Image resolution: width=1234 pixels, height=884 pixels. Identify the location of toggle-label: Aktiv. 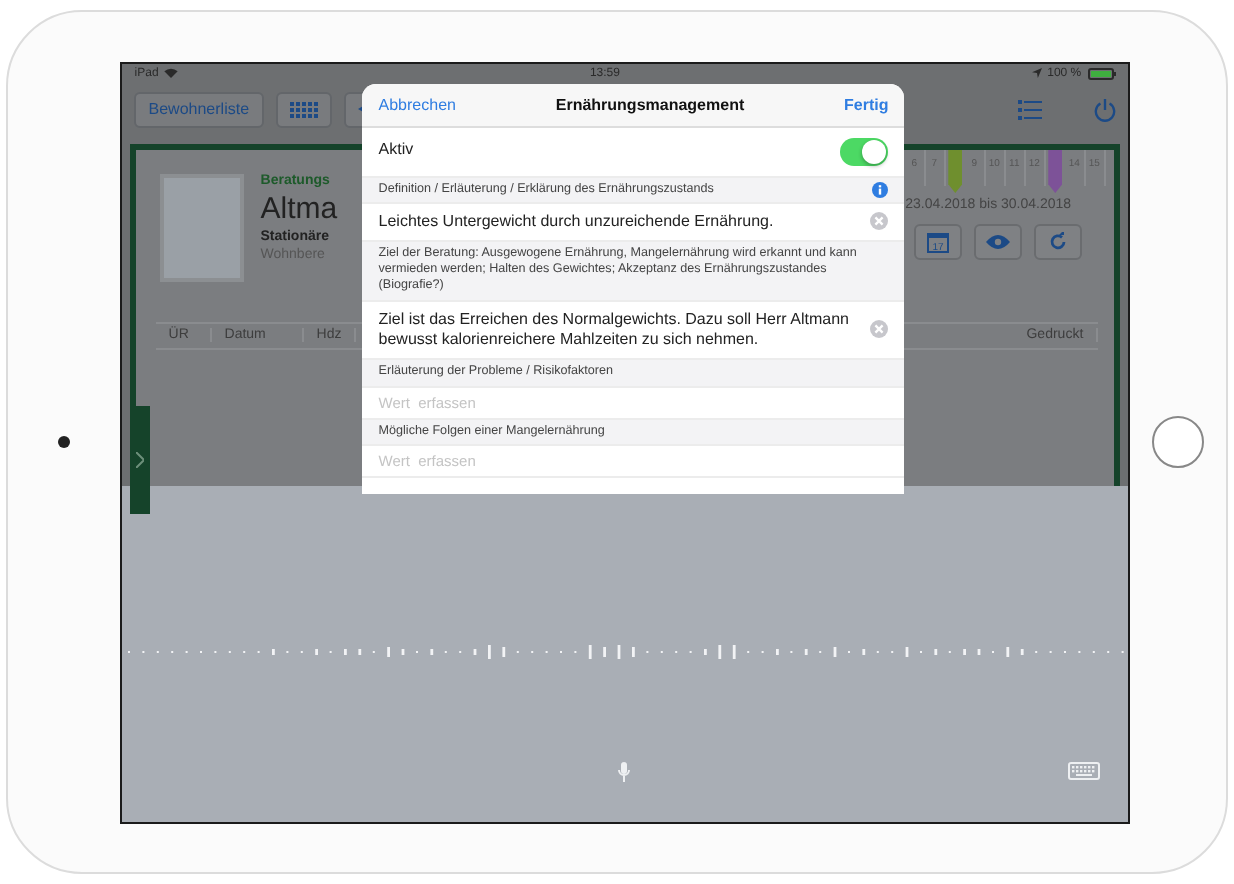
(397, 151).